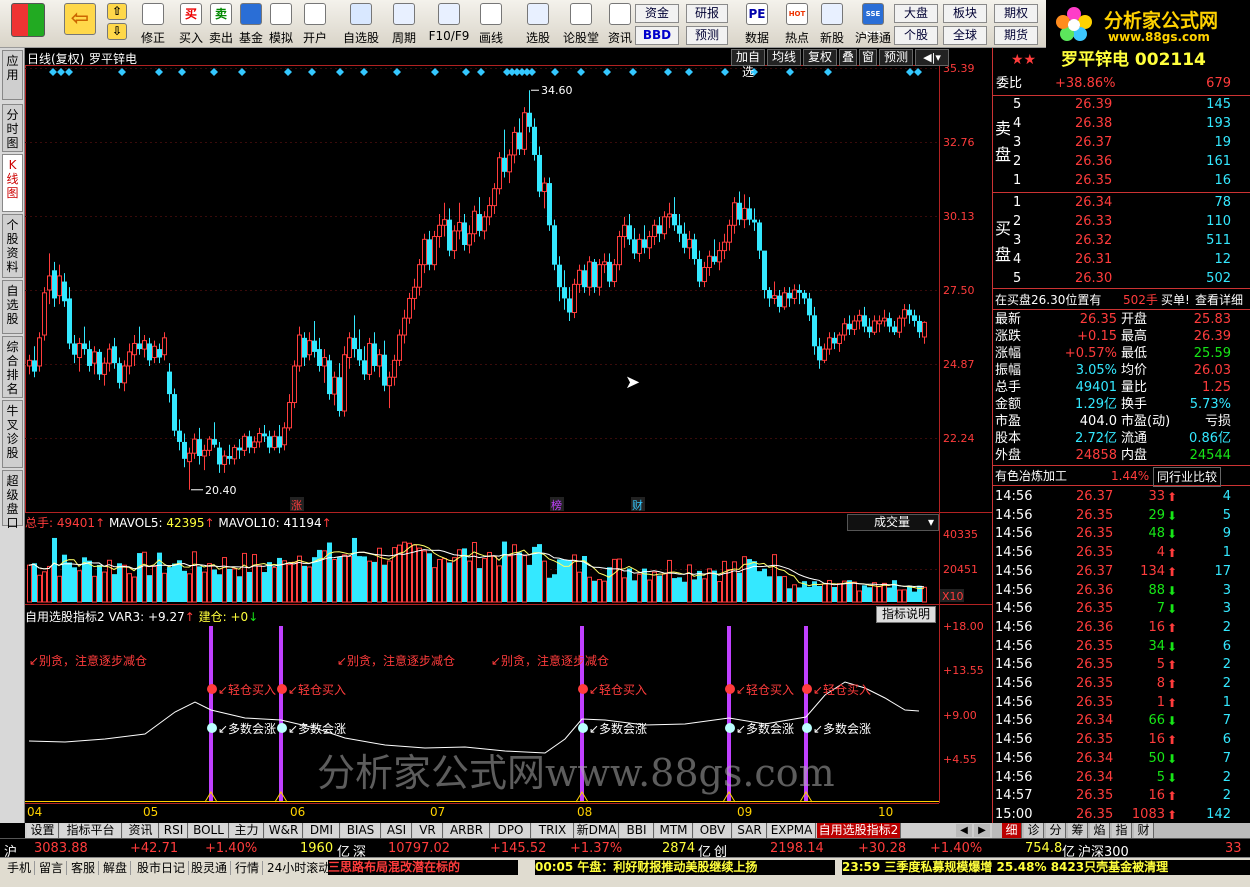 This screenshot has height=887, width=1250. What do you see at coordinates (965, 35) in the screenshot?
I see `quanqiu-dropdown: 全球` at bounding box center [965, 35].